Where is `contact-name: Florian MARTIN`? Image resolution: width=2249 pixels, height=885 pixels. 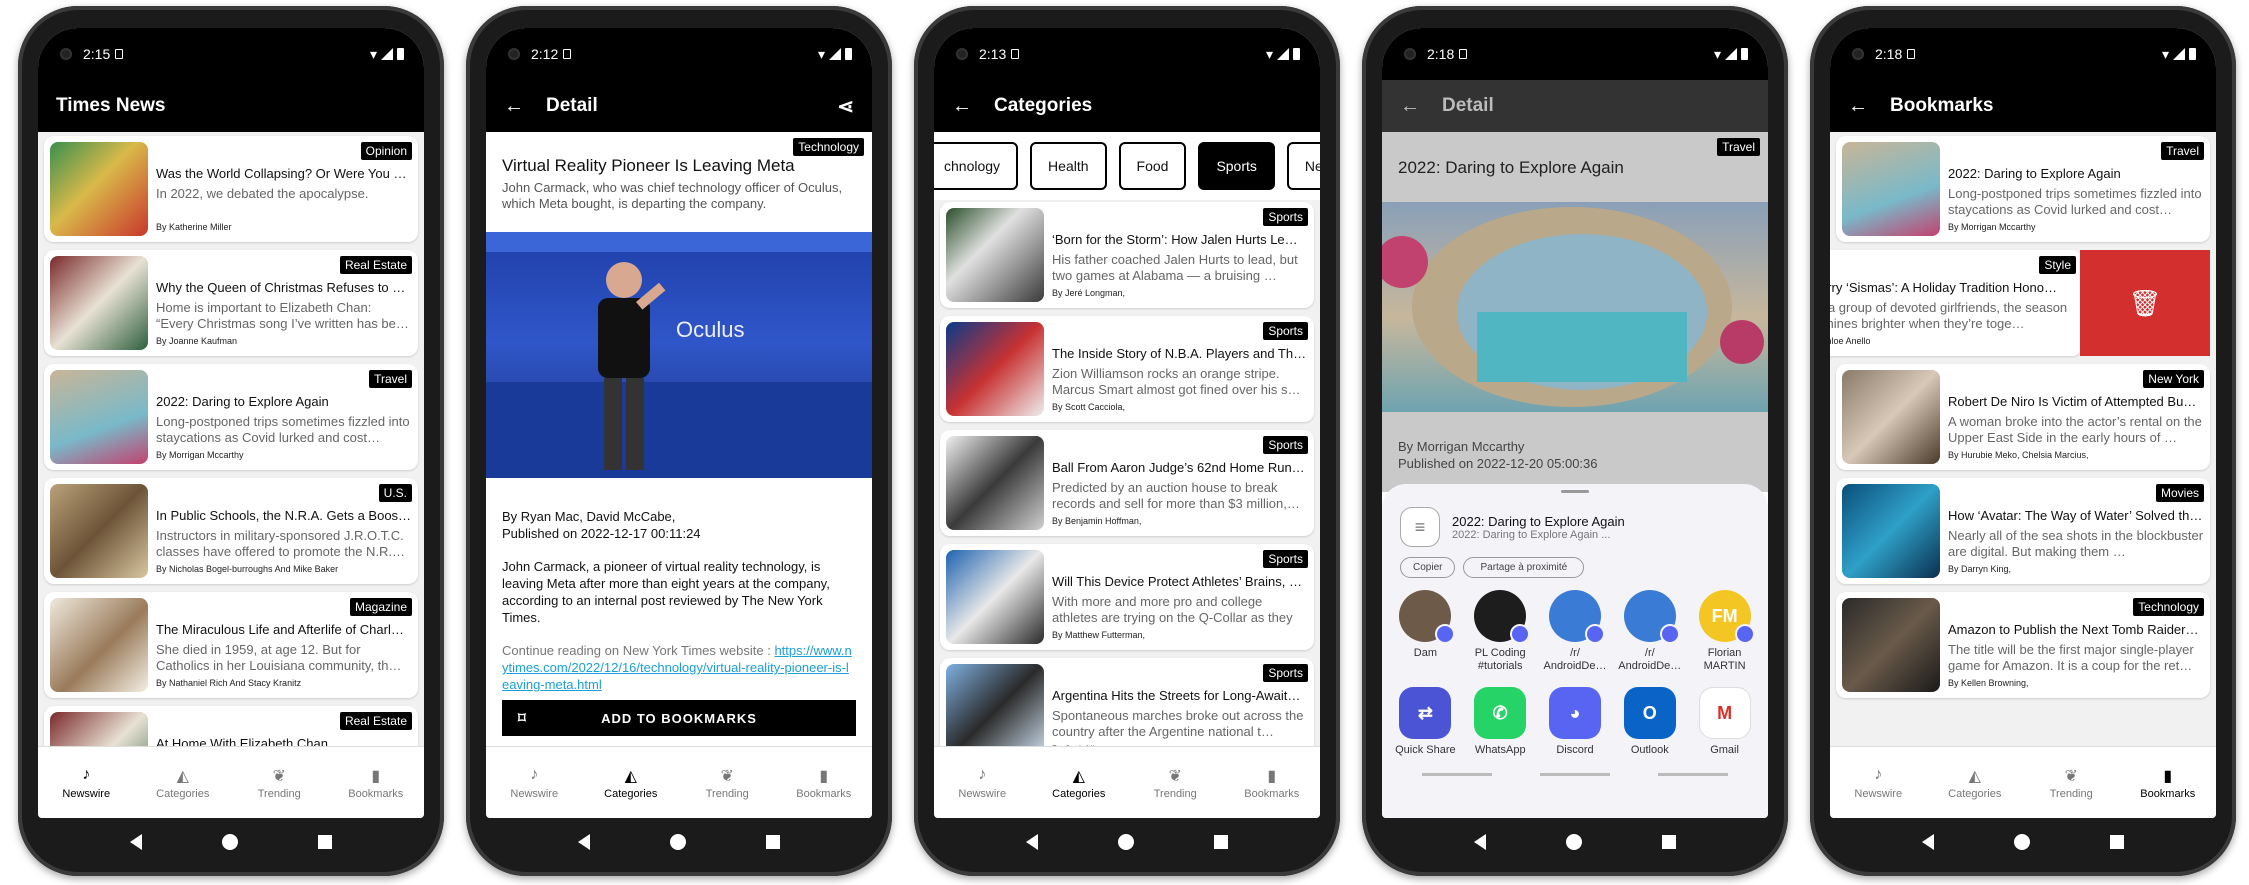 contact-name: Florian MARTIN is located at coordinates (1724, 659).